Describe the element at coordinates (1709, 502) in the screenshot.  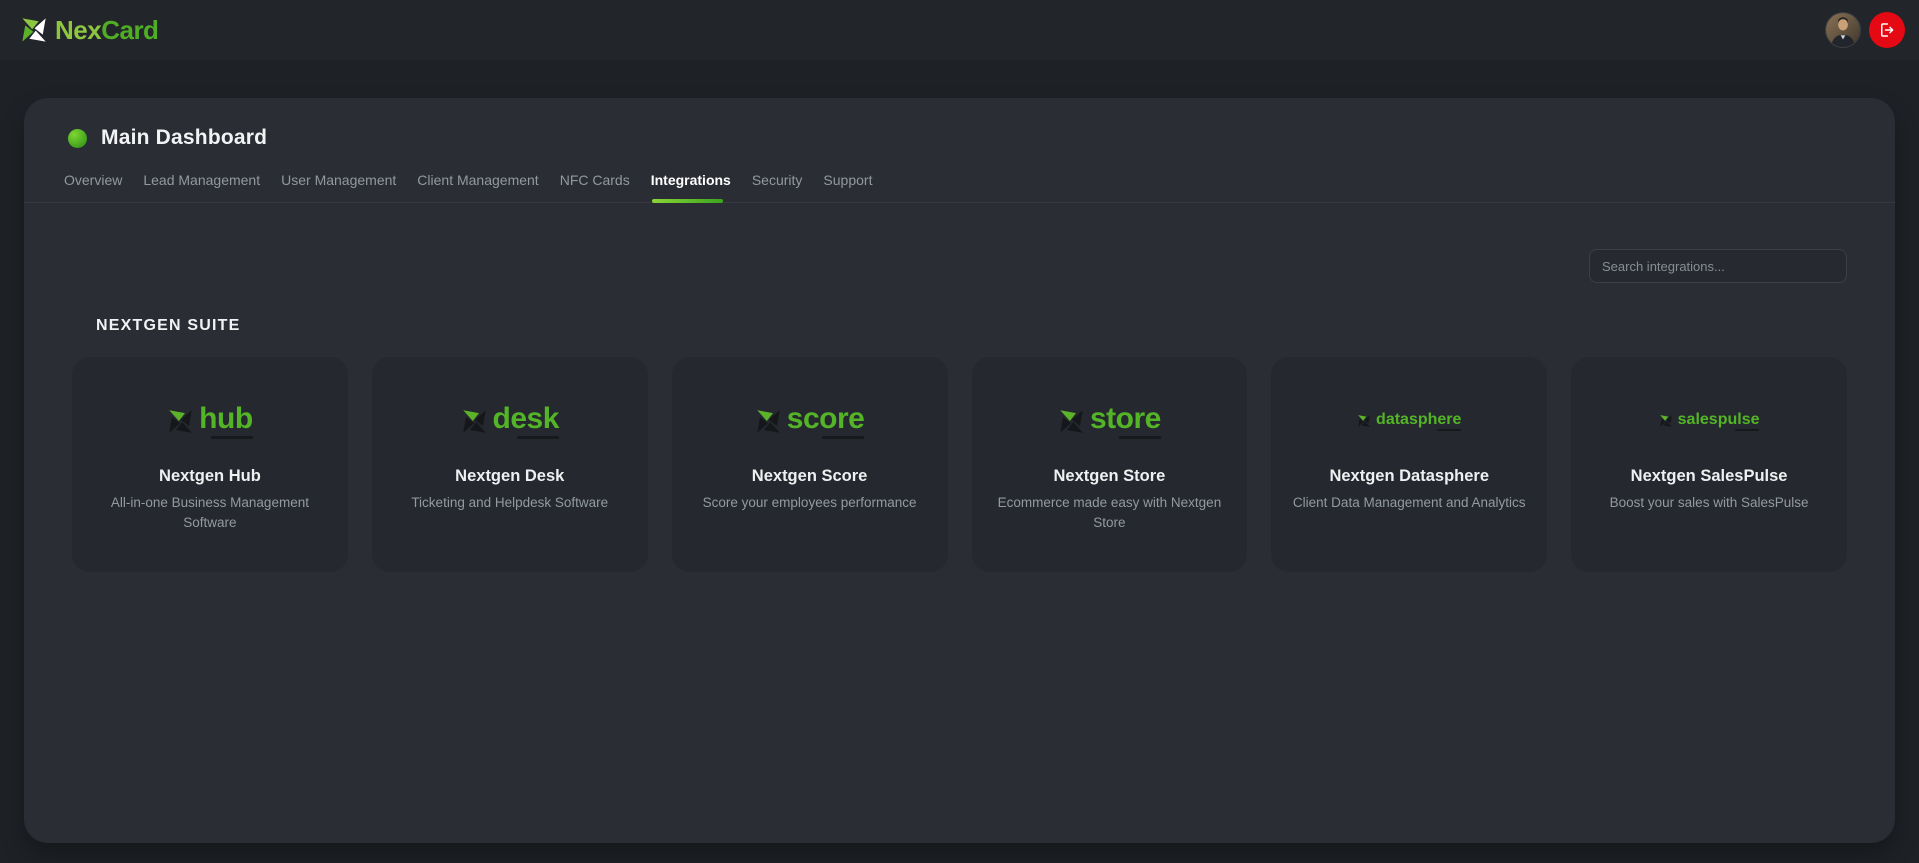
I see `integration-description: Boost your sales with SalesPulse` at that location.